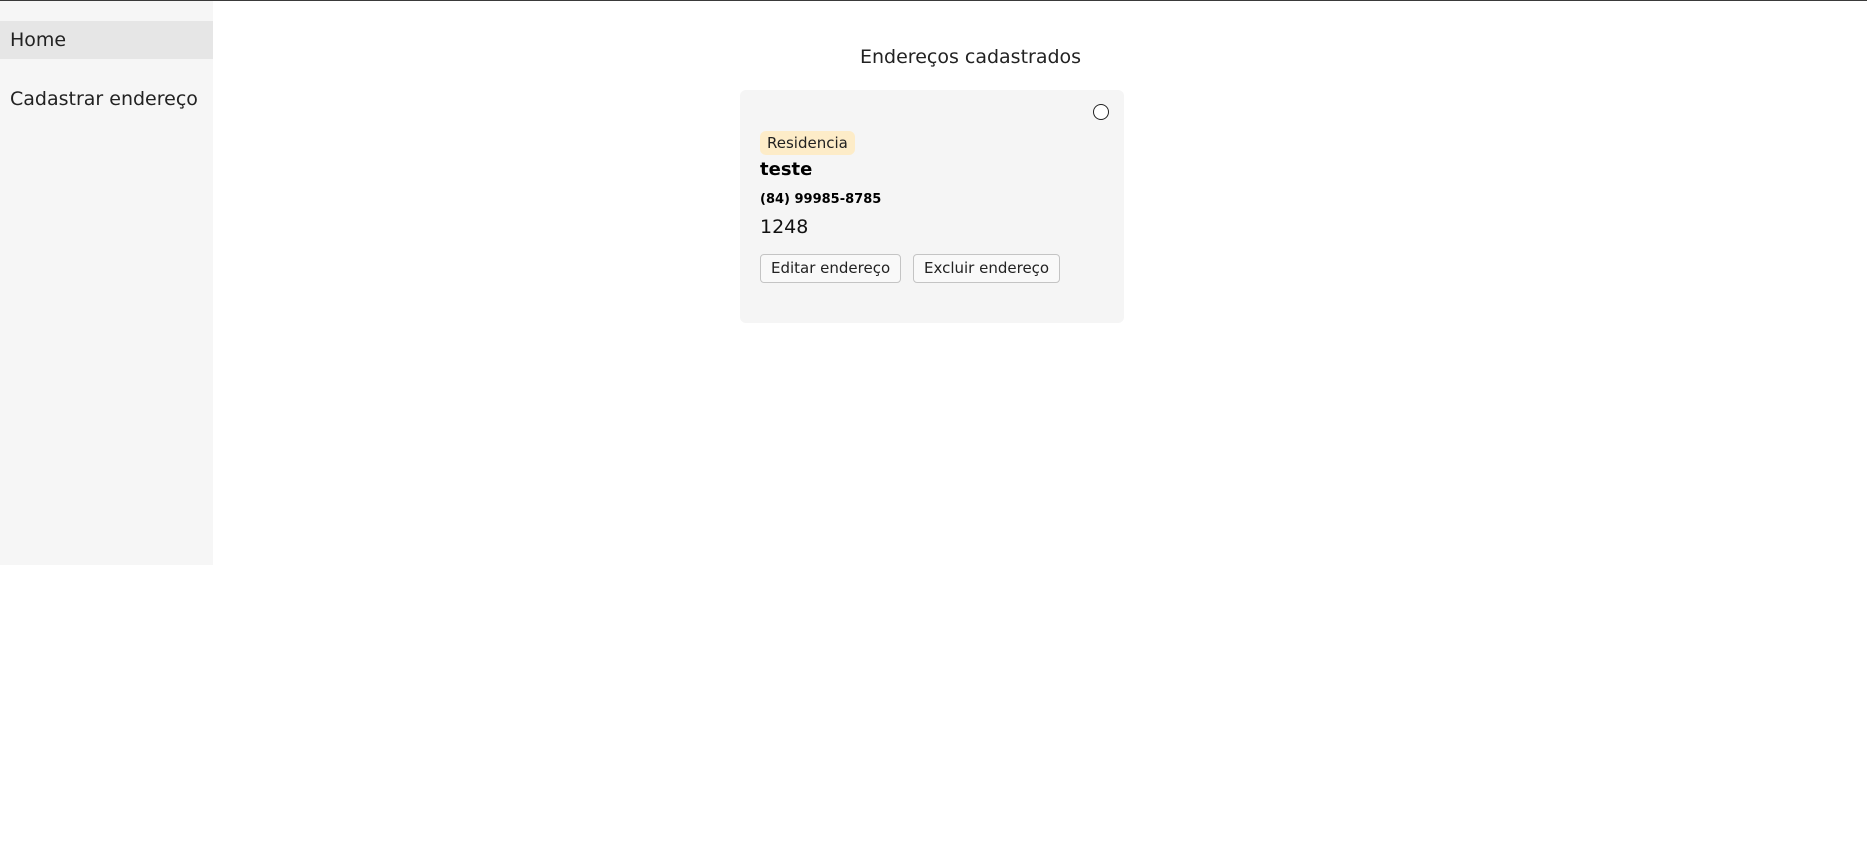 Image resolution: width=1867 pixels, height=868 pixels. I want to click on address-number: 1248, so click(784, 227).